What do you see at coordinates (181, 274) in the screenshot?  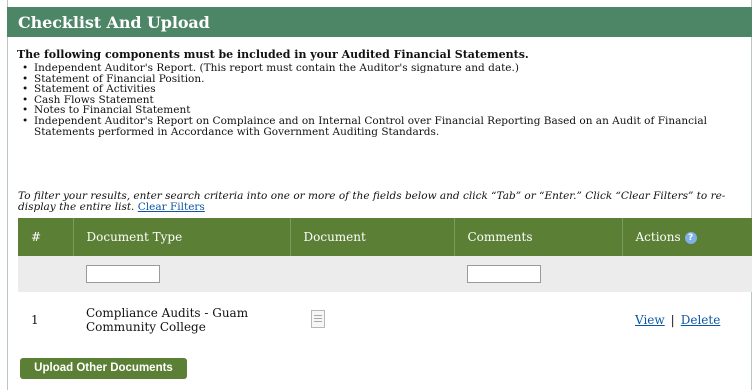 I see `filter-cell-document-type` at bounding box center [181, 274].